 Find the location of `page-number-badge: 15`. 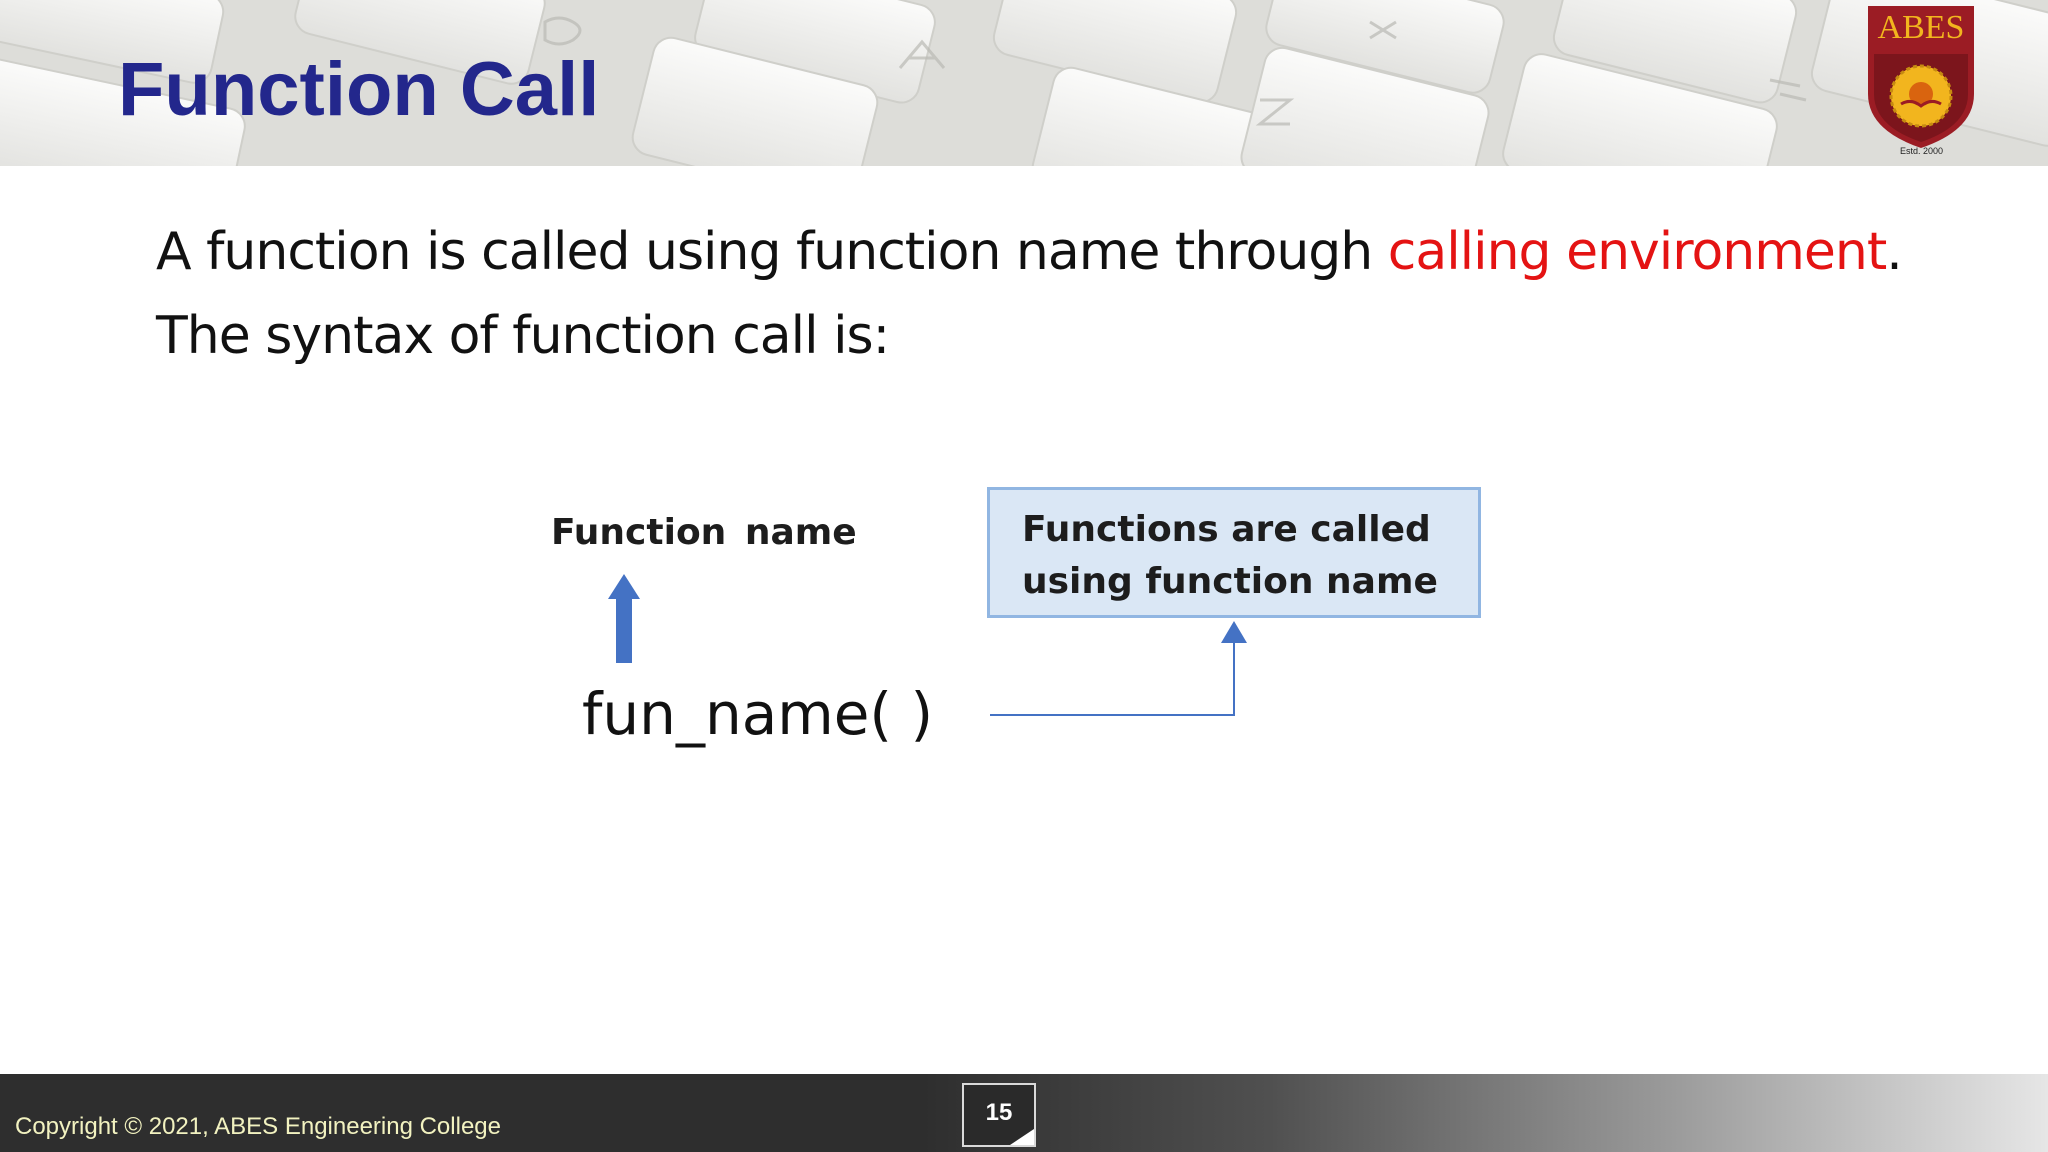

page-number-badge: 15 is located at coordinates (999, 1115).